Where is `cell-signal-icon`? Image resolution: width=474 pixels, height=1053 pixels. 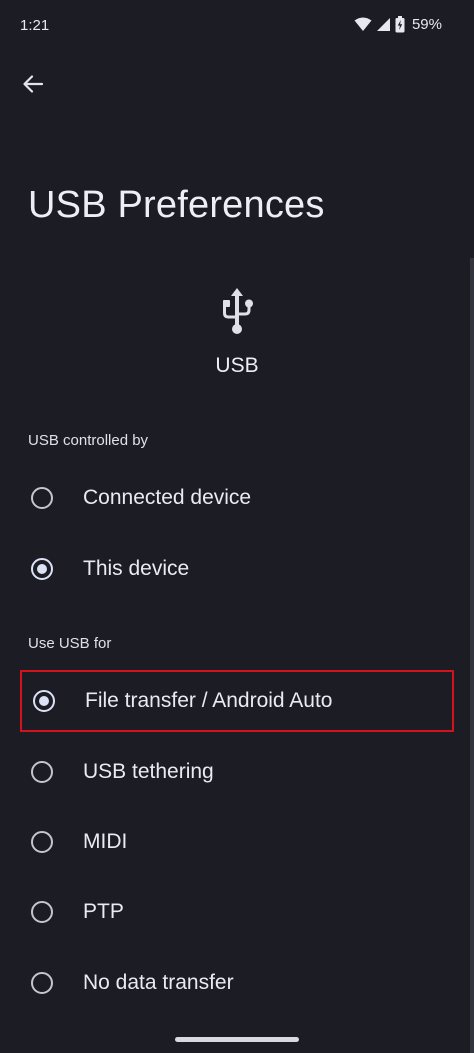 cell-signal-icon is located at coordinates (383, 24).